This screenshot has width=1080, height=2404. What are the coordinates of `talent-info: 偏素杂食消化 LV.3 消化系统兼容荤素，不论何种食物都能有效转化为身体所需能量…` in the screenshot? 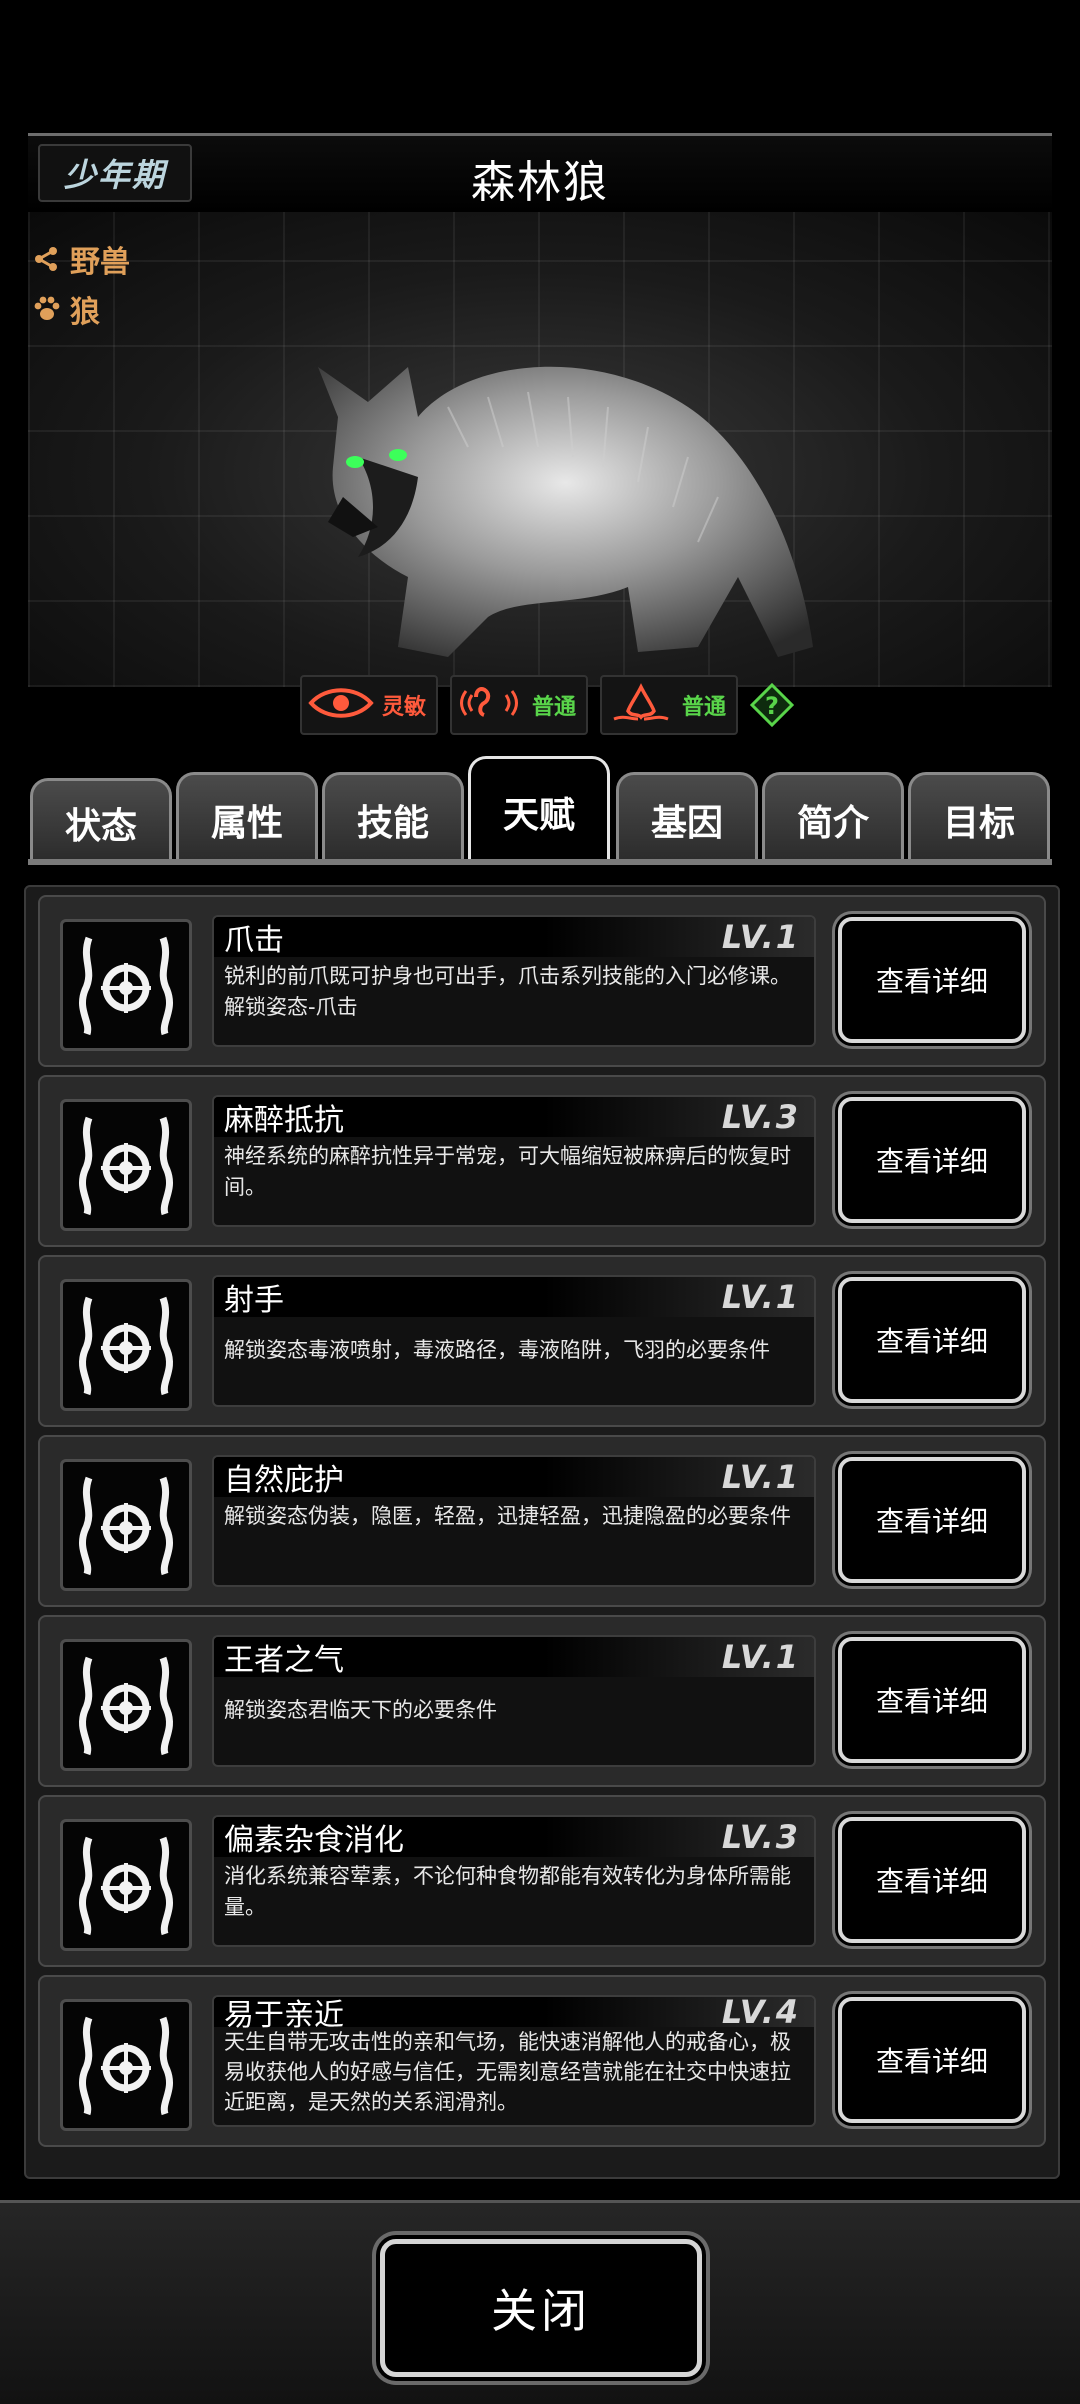 It's located at (514, 1881).